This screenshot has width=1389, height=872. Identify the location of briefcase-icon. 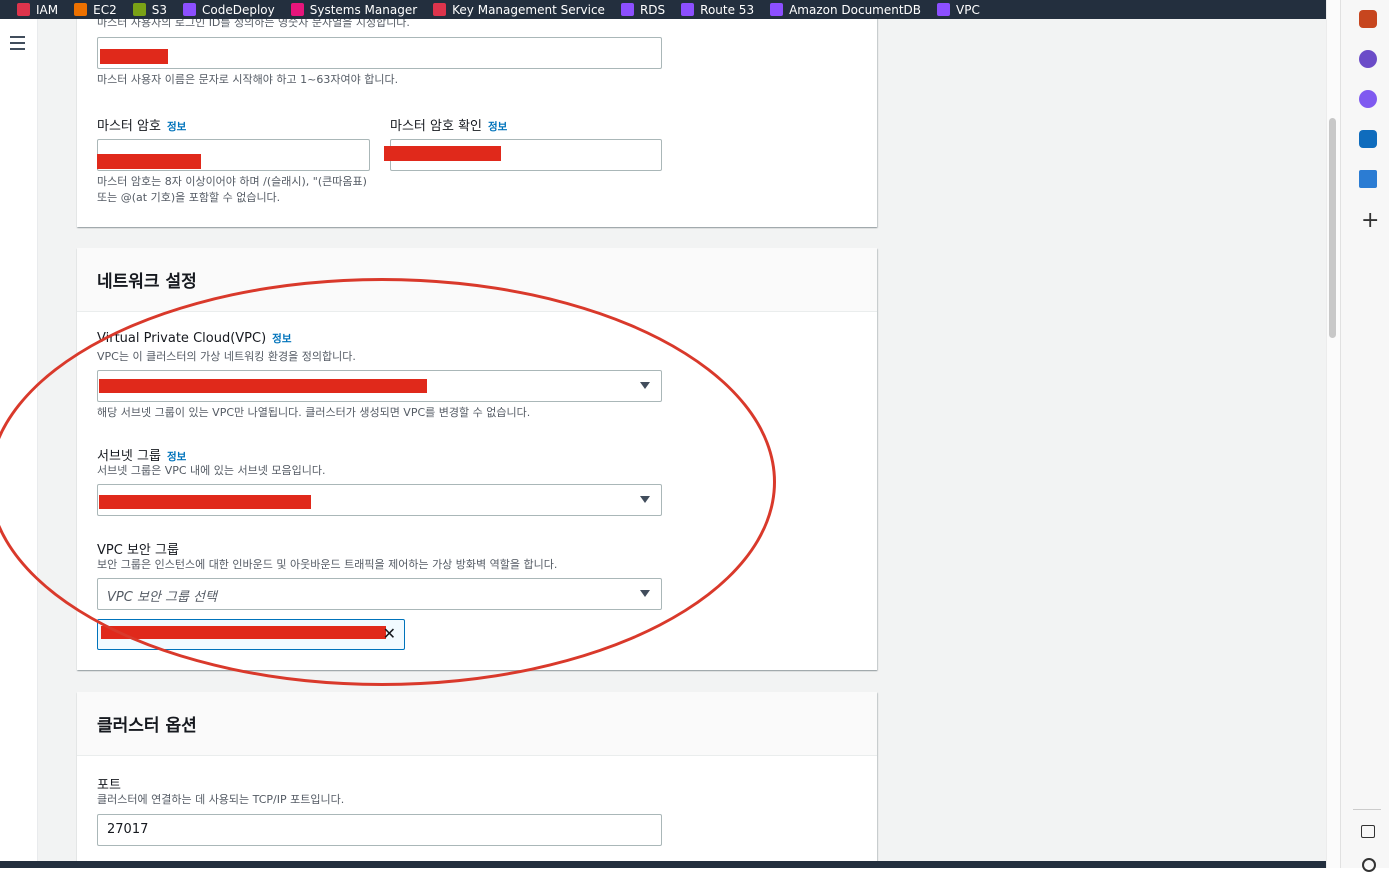
(1368, 19).